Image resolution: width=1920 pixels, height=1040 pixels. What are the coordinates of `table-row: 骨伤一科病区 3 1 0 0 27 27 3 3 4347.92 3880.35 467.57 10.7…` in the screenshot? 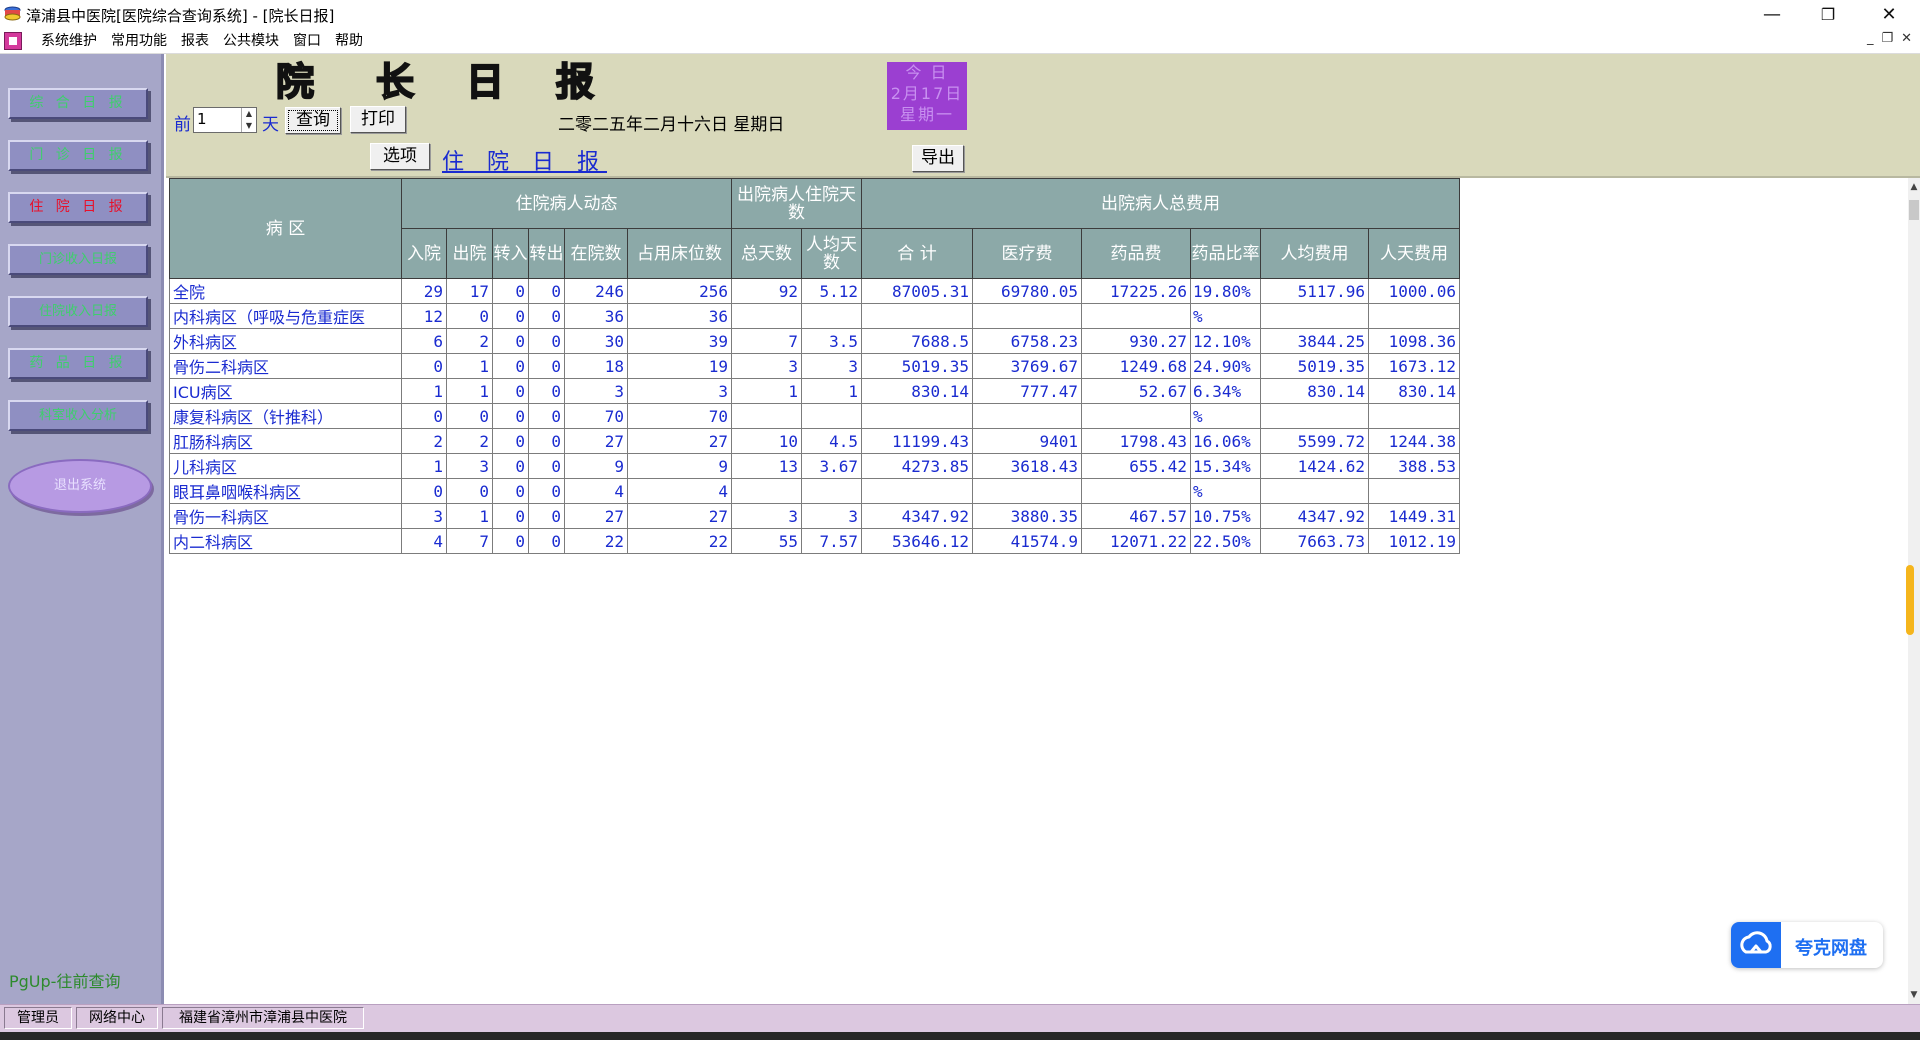 It's located at (814, 516).